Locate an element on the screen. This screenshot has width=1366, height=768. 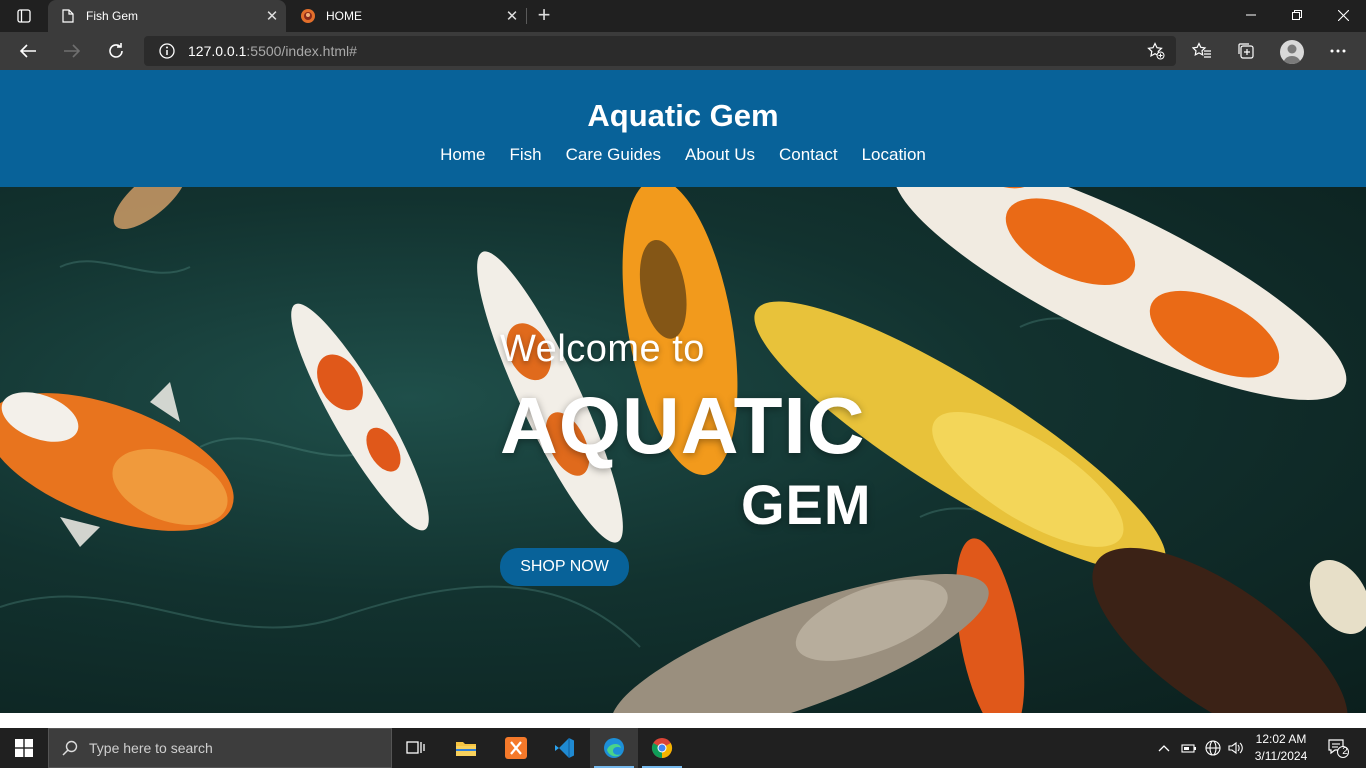
favorites-button is located at coordinates (1202, 51).